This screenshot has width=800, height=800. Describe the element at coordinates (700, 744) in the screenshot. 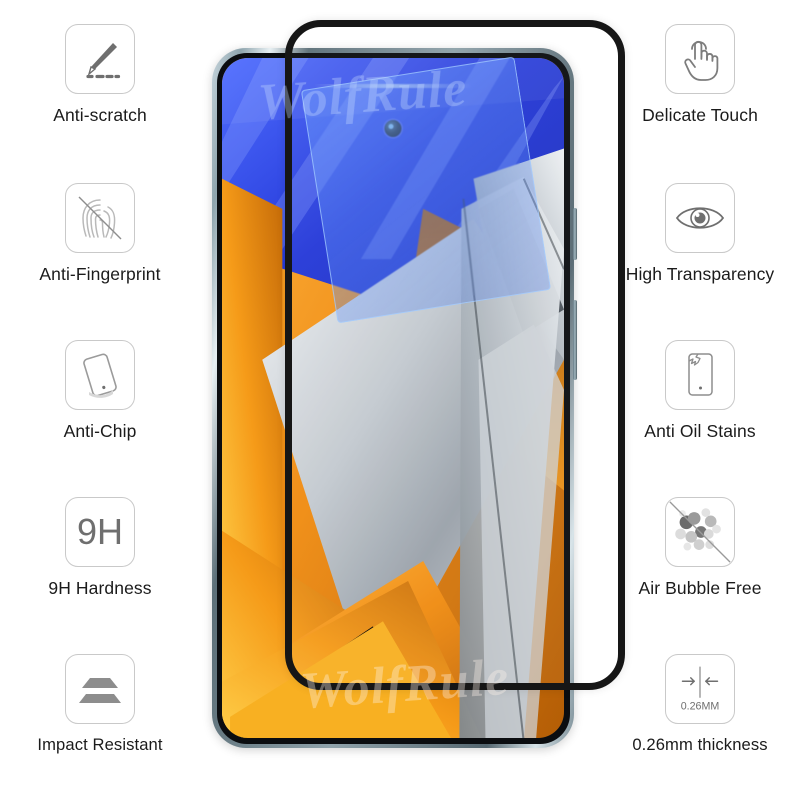

I see `feature-label: 0.26mm thickness` at that location.